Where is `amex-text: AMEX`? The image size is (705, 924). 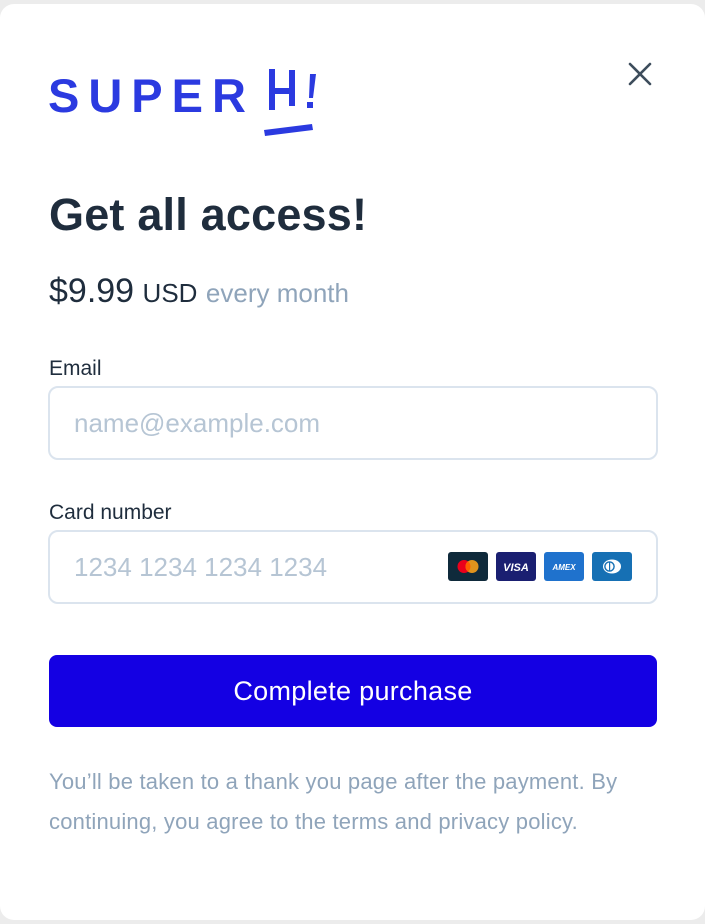 amex-text: AMEX is located at coordinates (563, 567).